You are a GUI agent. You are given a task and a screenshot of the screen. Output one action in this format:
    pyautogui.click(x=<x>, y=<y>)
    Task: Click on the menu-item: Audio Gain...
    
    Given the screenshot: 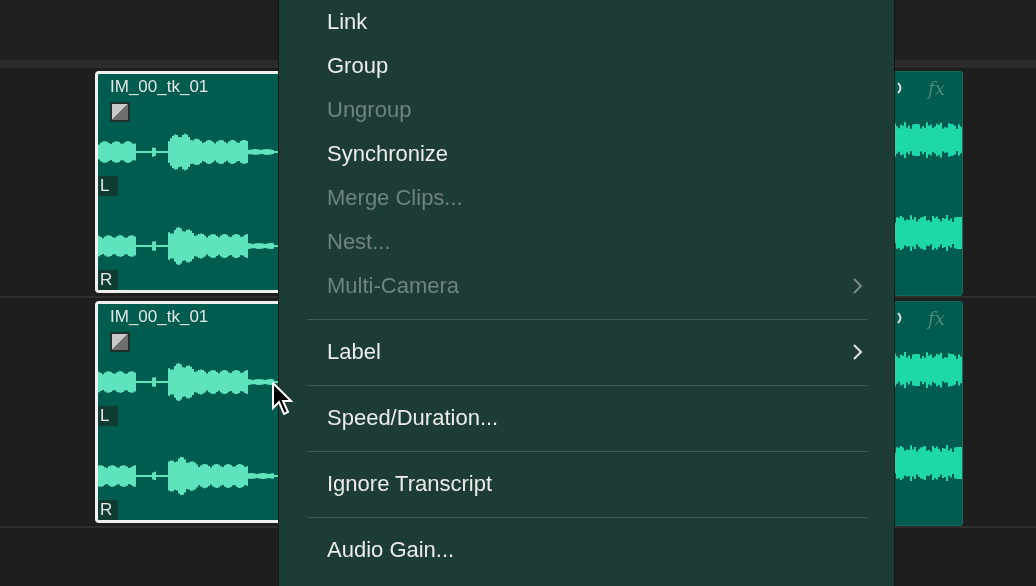 What is the action you would take?
    pyautogui.click(x=586, y=550)
    